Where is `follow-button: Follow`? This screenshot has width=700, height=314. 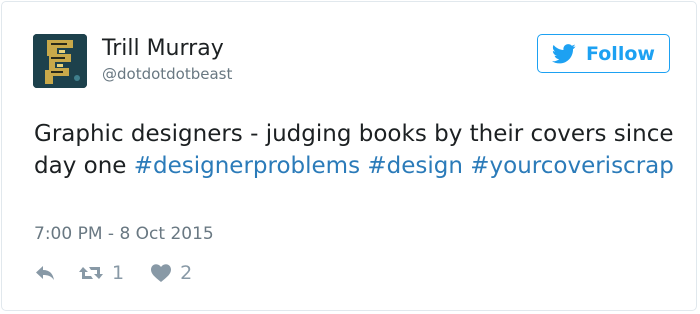 follow-button: Follow is located at coordinates (603, 53).